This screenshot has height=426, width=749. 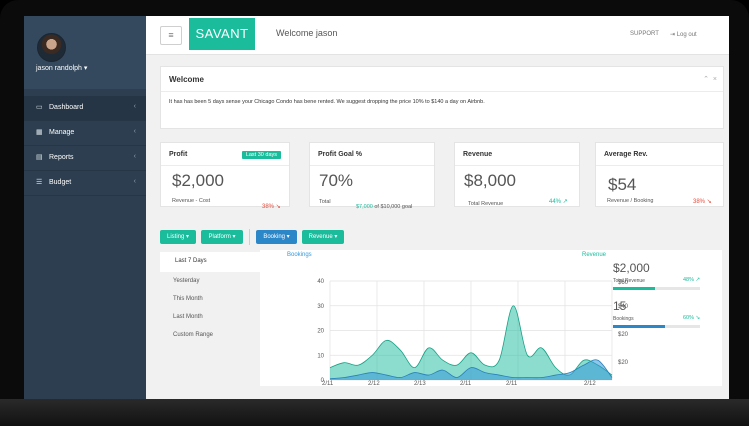 What do you see at coordinates (210, 262) in the screenshot?
I see `range-last-7-days: Last 7 Days` at bounding box center [210, 262].